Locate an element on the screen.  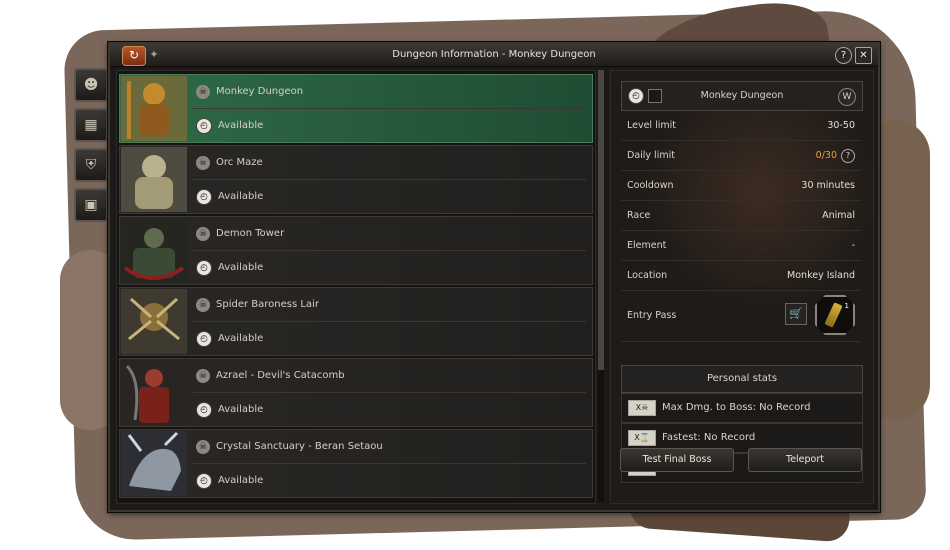
azrael-portrait-icon is located at coordinates (154, 392).